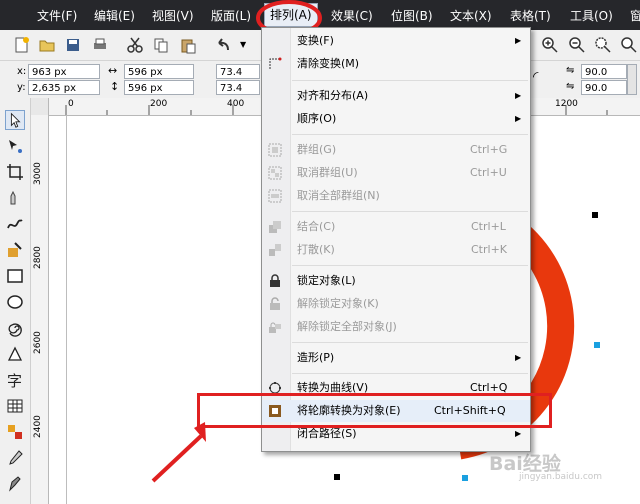  I want to click on menu-item-label: 打散(K), so click(316, 249).